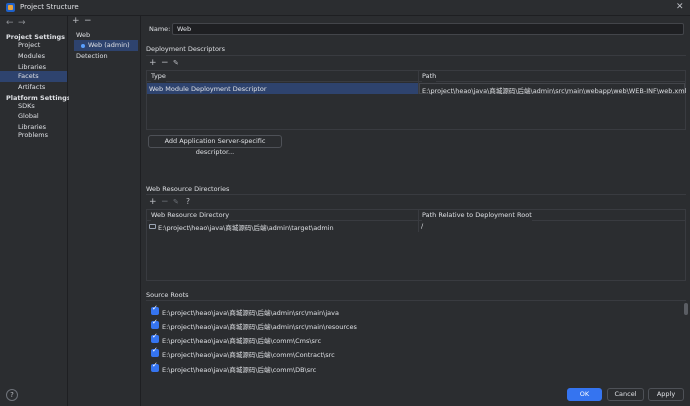 The image size is (690, 406). Describe the element at coordinates (176, 63) in the screenshot. I see `edit-descriptor-icon: ✎` at that location.